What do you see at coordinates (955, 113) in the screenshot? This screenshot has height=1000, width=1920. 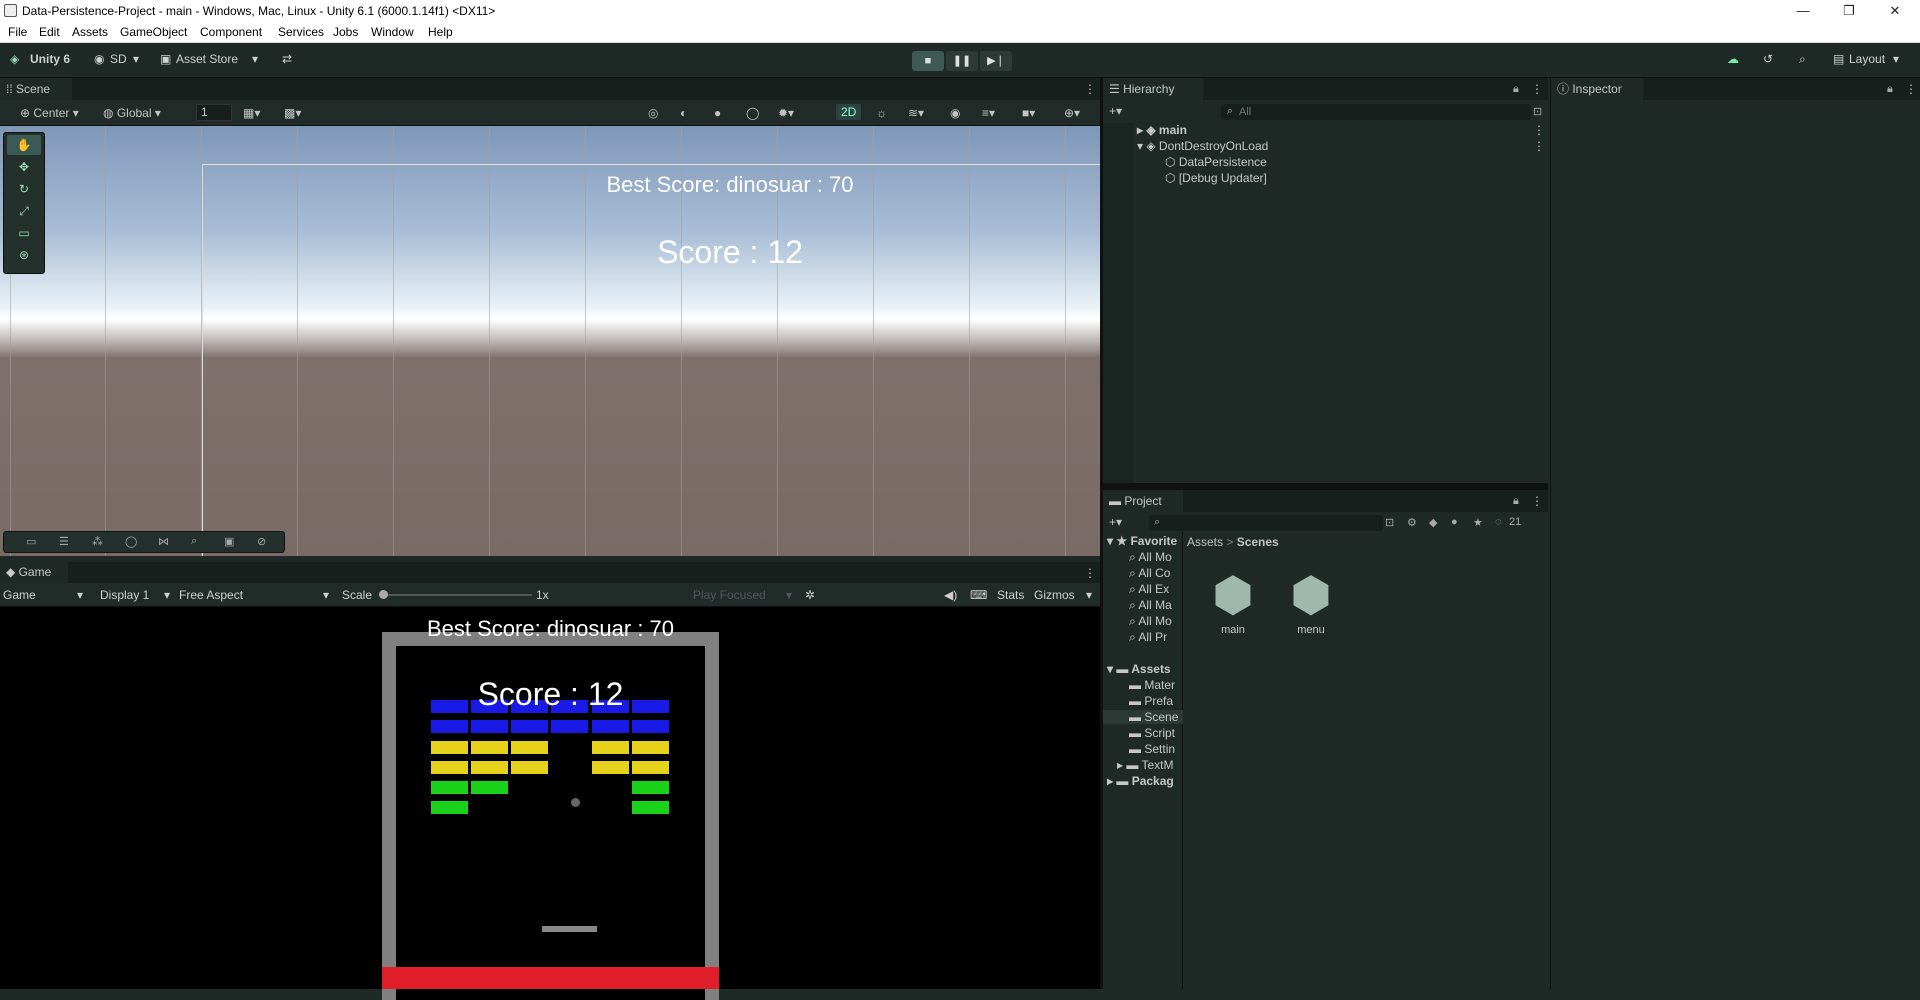 I see `visibility-icon: ◉` at bounding box center [955, 113].